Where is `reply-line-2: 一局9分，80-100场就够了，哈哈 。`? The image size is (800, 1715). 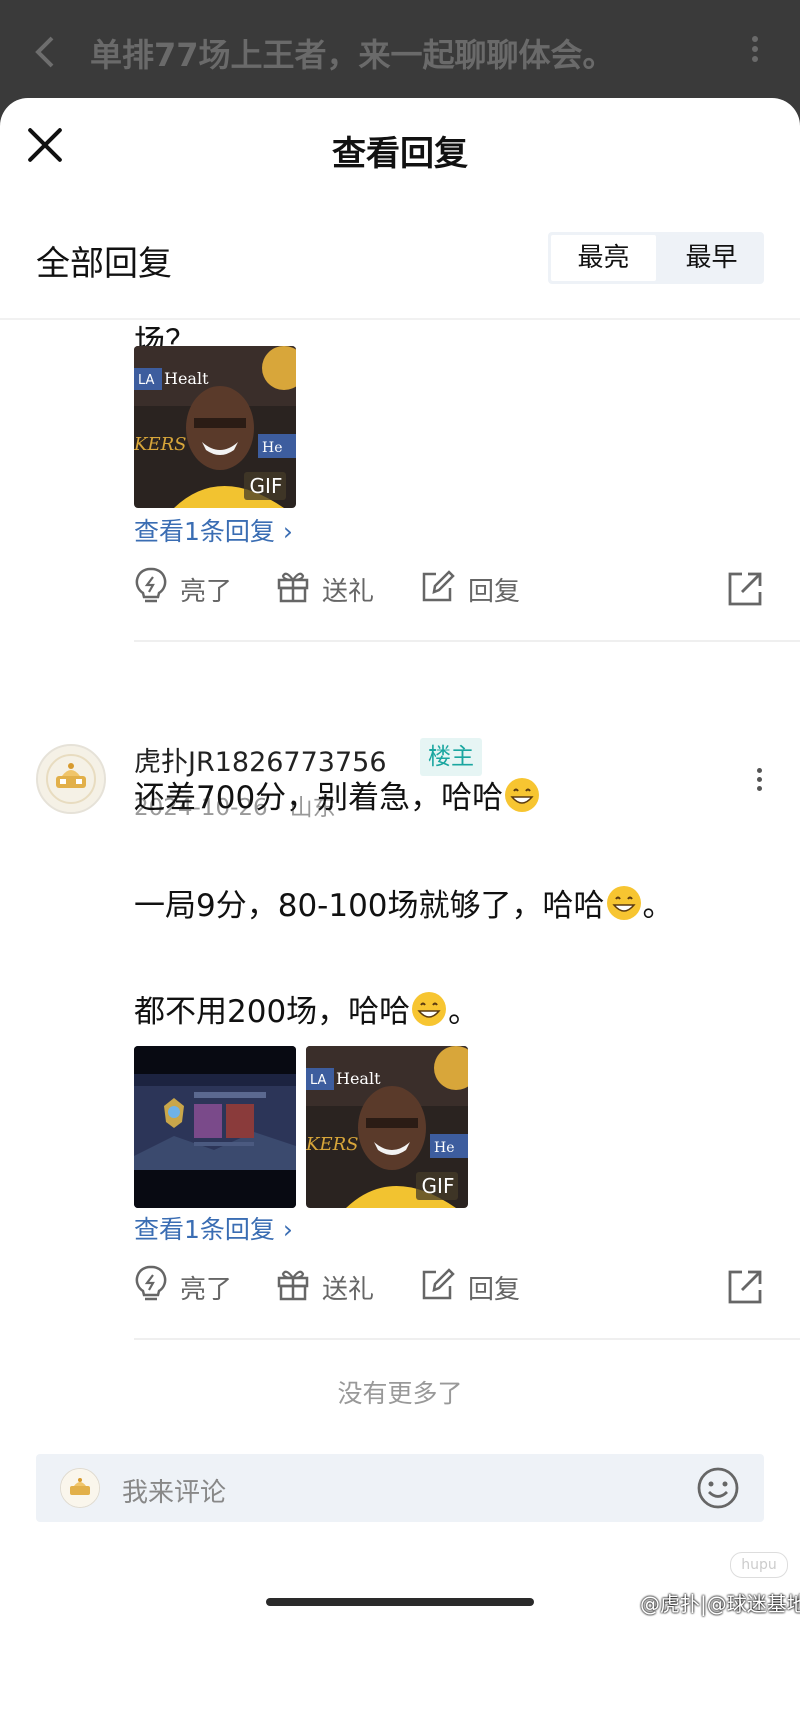 reply-line-2: 一局9分，80-100场就够了，哈哈 。 is located at coordinates (404, 905).